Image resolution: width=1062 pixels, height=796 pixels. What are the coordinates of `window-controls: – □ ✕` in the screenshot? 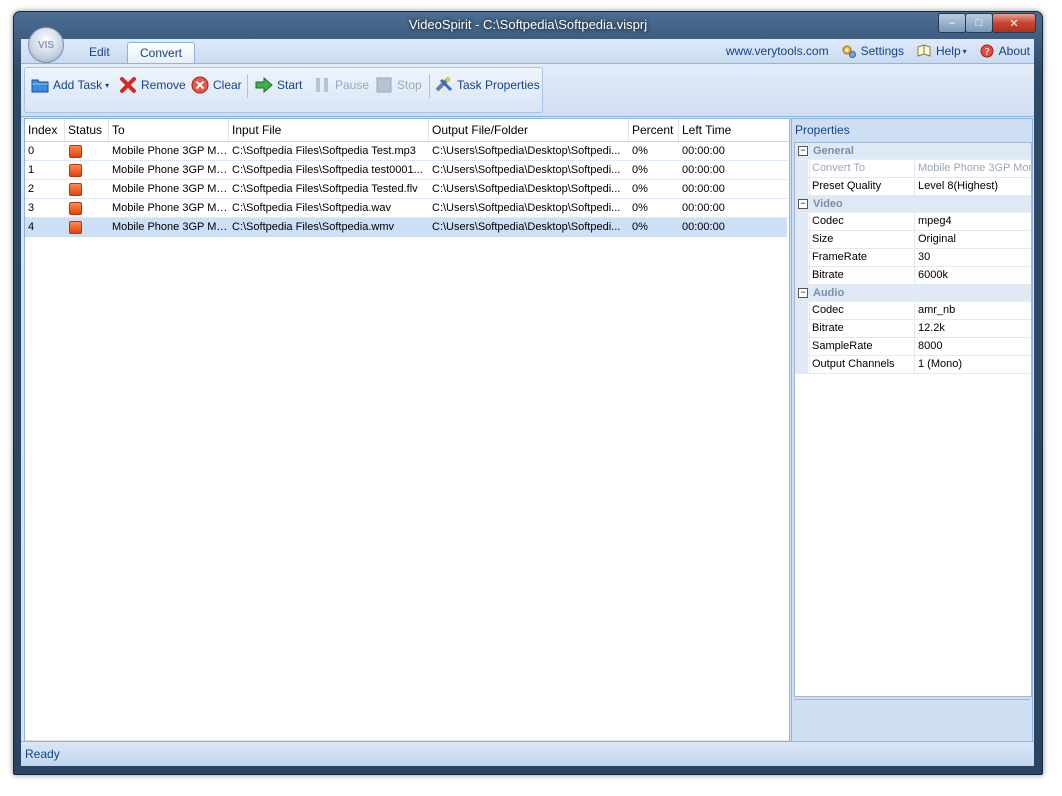 It's located at (987, 23).